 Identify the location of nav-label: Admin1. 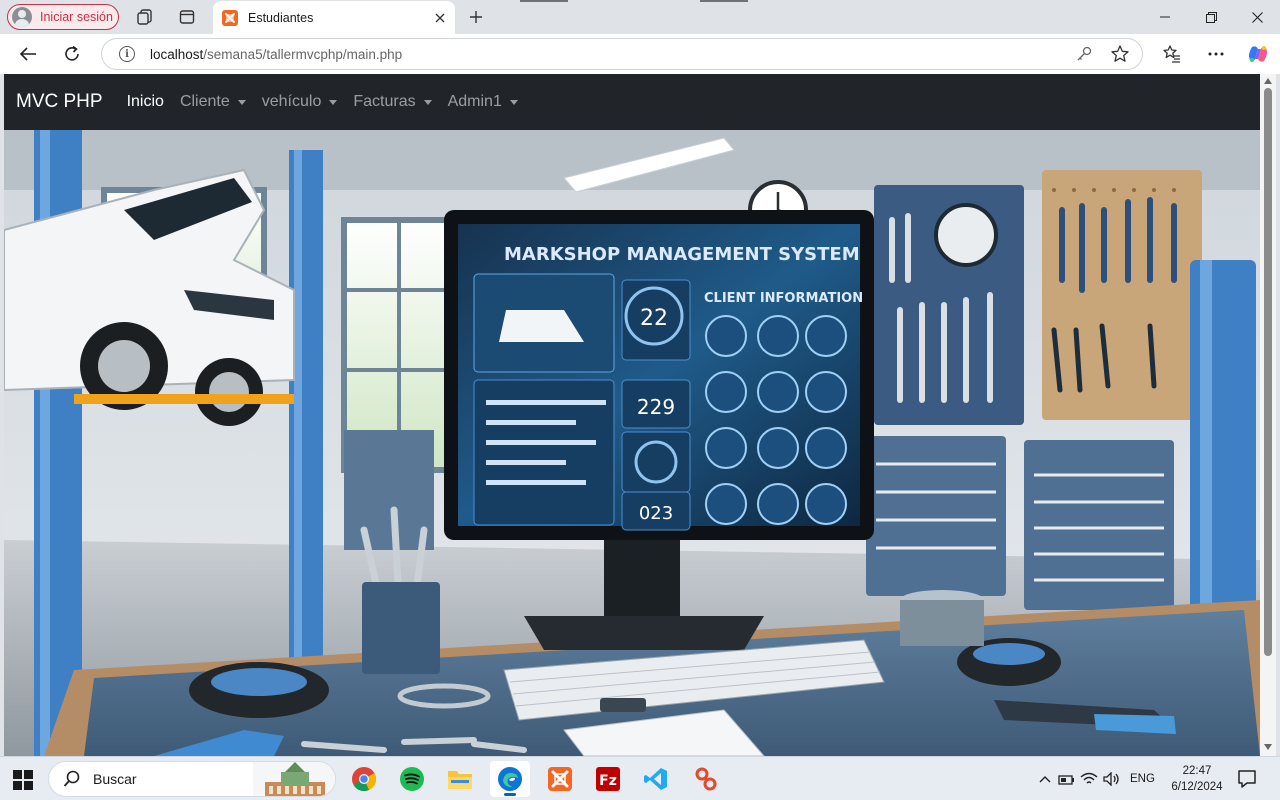
(474, 101).